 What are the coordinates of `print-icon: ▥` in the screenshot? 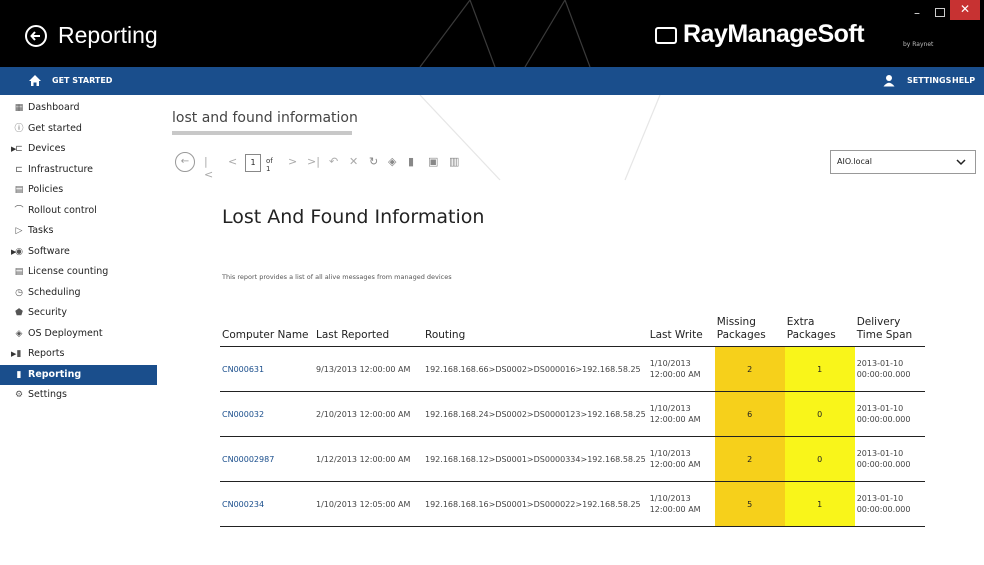 It's located at (454, 161).